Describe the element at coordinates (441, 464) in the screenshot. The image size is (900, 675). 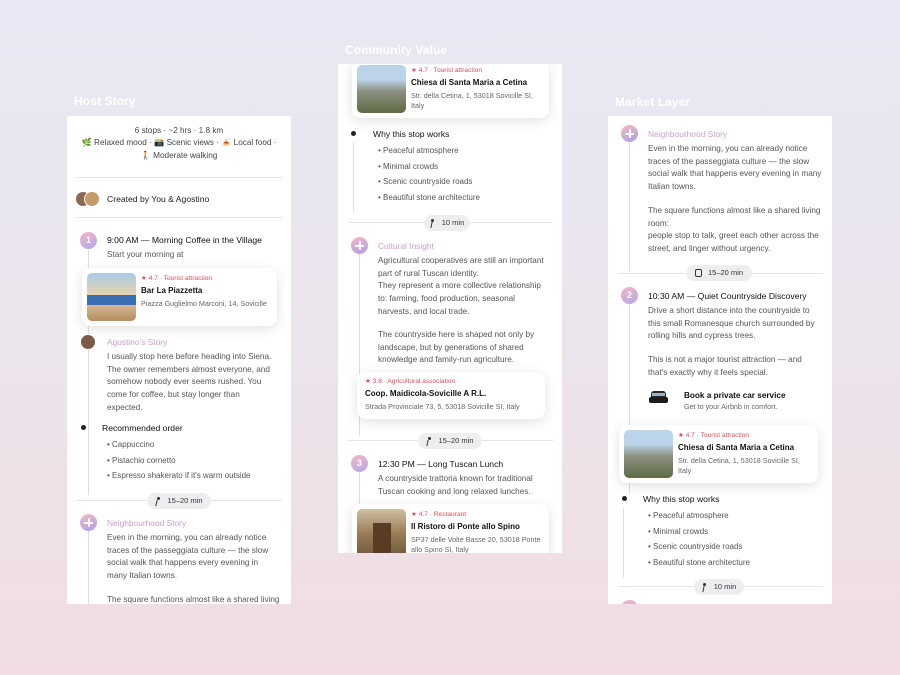
I see `stop-3-title: 12:30 PM — Long Tuscan Lunch` at that location.